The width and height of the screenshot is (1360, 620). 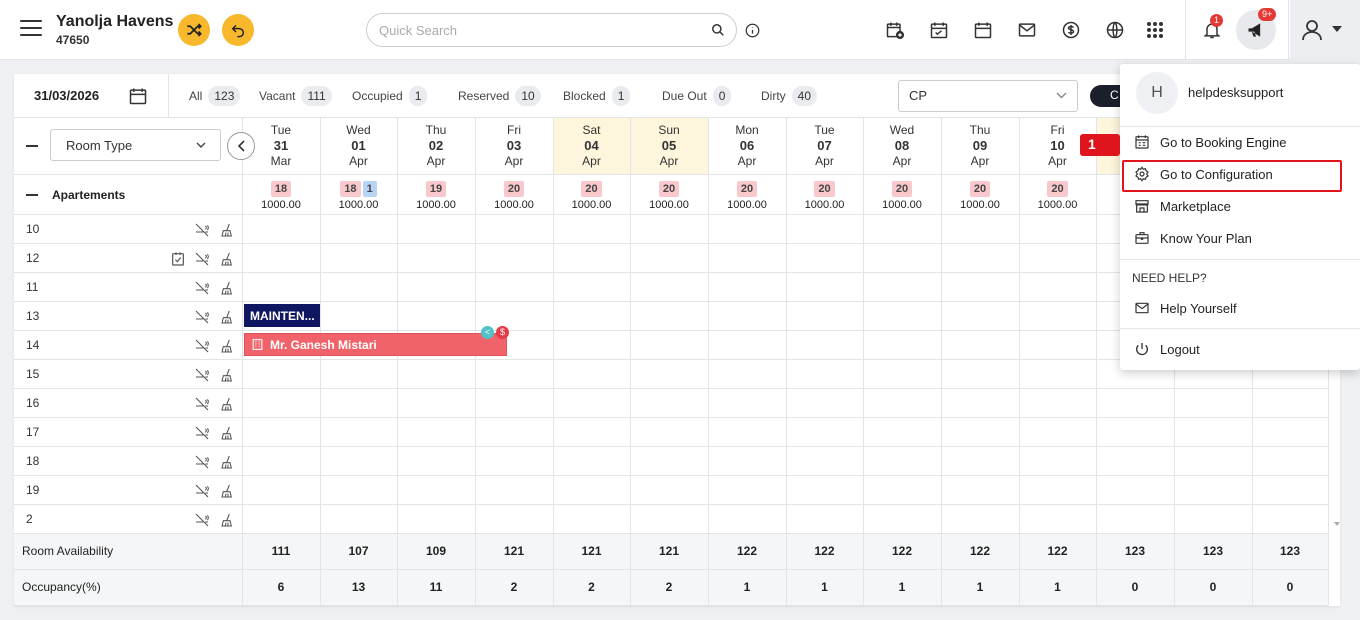 I want to click on filter-occupied: Occupied 1, so click(x=390, y=96).